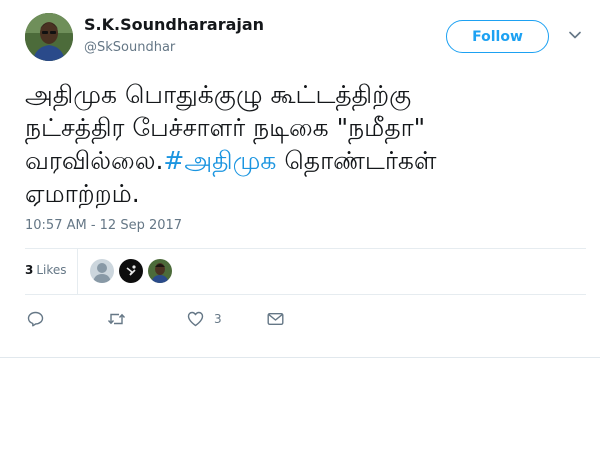  What do you see at coordinates (51, 270) in the screenshot?
I see `likes-label: Likes` at bounding box center [51, 270].